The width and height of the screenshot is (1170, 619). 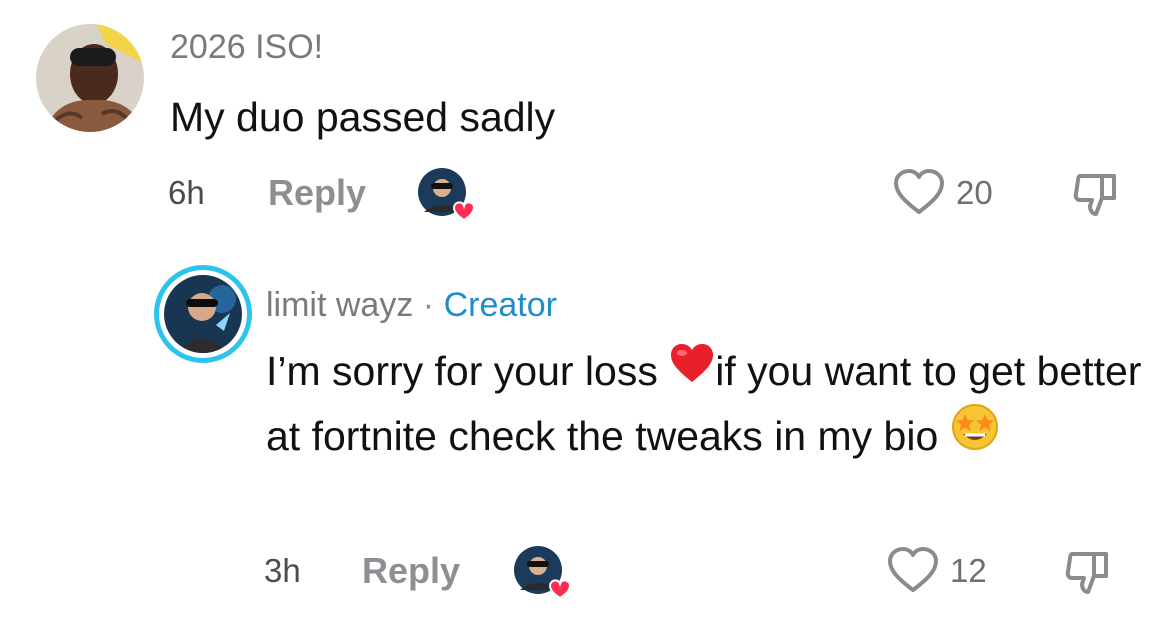 What do you see at coordinates (339, 305) in the screenshot?
I see `creator-username: limit wayz` at bounding box center [339, 305].